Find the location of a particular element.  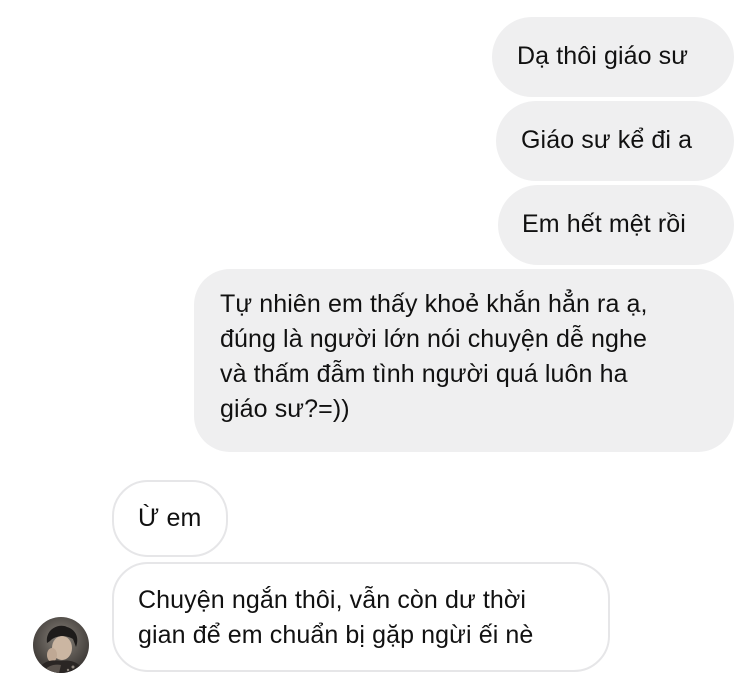

message-text: Em hết mệt rồi is located at coordinates (604, 224).